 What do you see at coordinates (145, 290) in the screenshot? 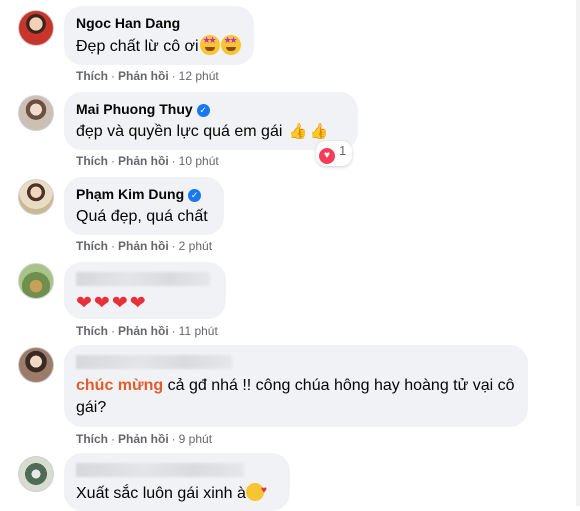
I see `comment-bubble: ❤ ❤ ❤ ❤` at bounding box center [145, 290].